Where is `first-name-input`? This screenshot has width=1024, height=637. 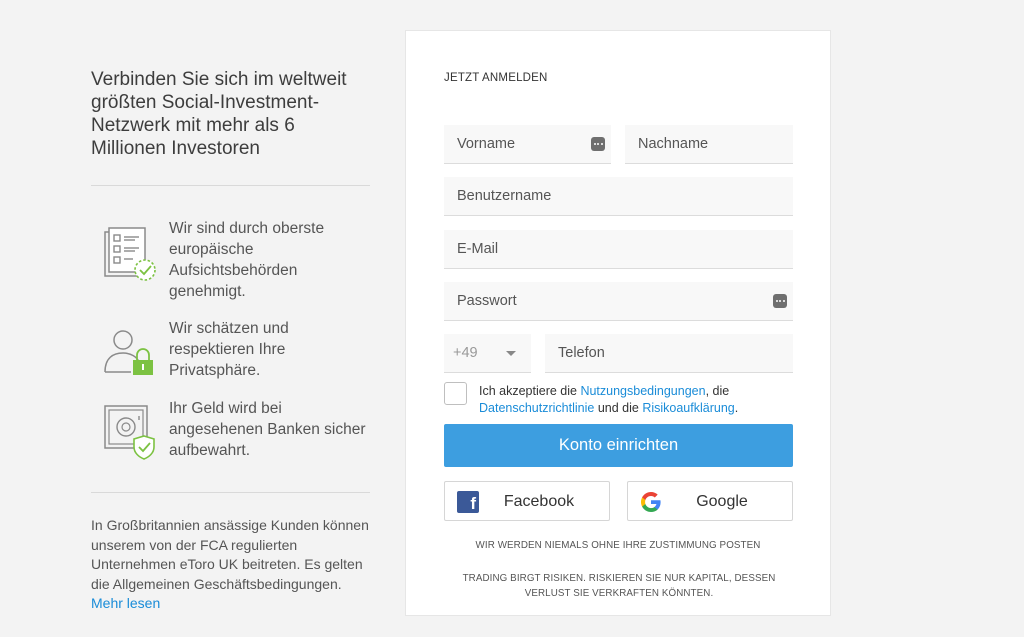
first-name-input is located at coordinates (527, 144).